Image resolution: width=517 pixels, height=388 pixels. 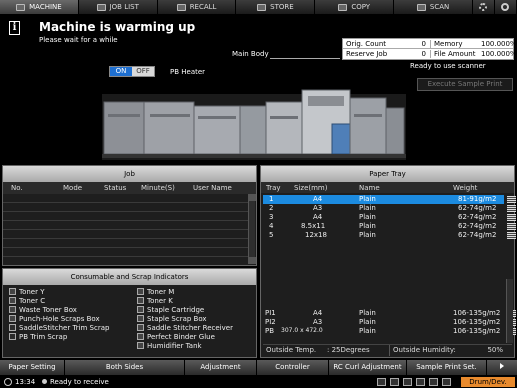 I want to click on consumable-saddle-stitcher-receiver: Saddle Stitcher Receiver, so click(x=185, y=327).